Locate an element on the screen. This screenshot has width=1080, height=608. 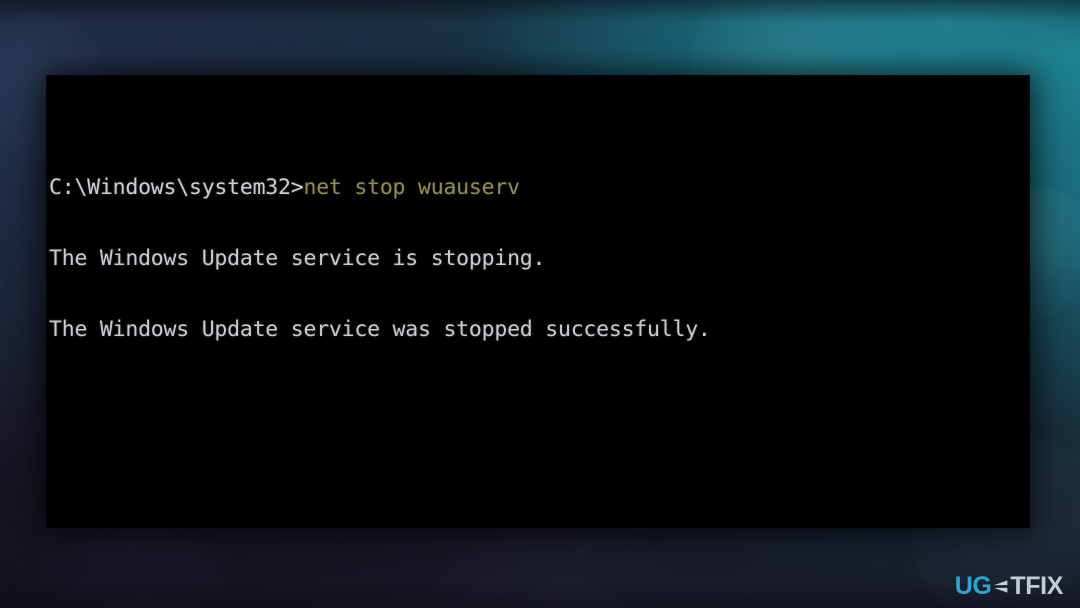
prompt-path: C:\Windows\system32> is located at coordinates (176, 188).